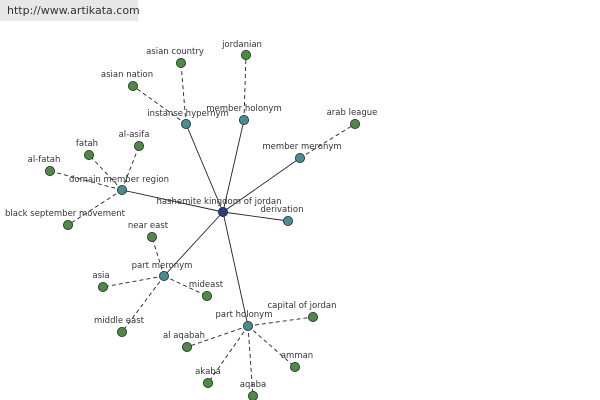 The height and width of the screenshot is (400, 600). What do you see at coordinates (103, 286) in the screenshot?
I see `leaf-node-asia` at bounding box center [103, 286].